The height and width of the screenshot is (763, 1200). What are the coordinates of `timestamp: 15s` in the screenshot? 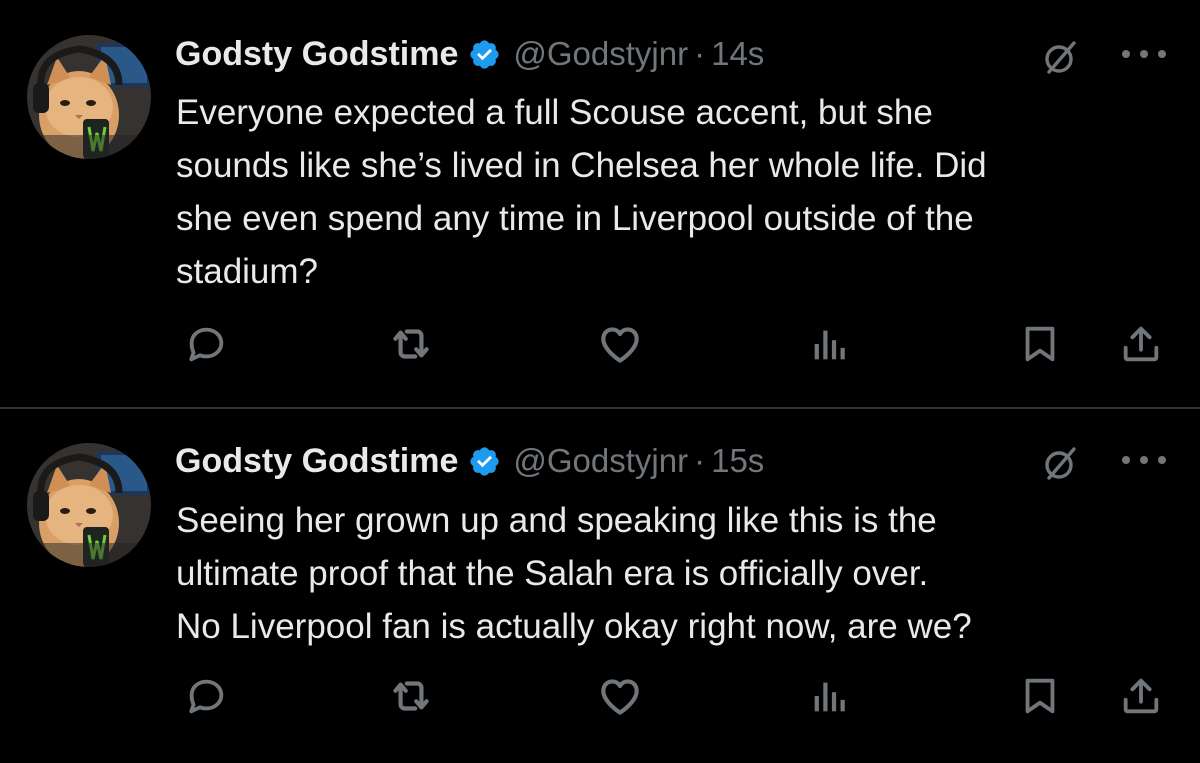 It's located at (737, 461).